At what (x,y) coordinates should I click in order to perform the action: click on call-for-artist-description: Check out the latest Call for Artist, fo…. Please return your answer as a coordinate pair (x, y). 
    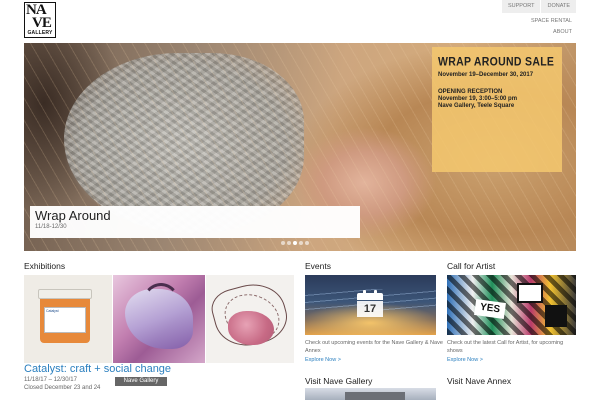
    Looking at the image, I should click on (505, 347).